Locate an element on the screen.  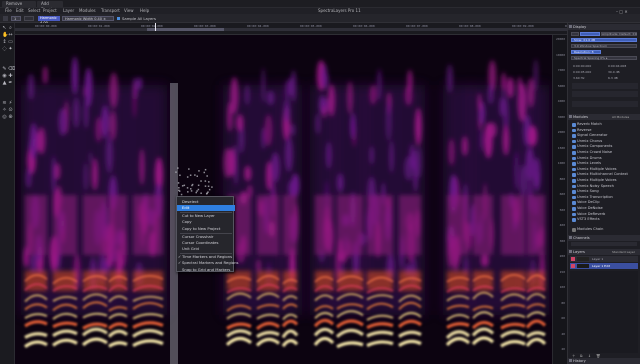
ring-tool-icon: ◎ is located at coordinates (4, 117).